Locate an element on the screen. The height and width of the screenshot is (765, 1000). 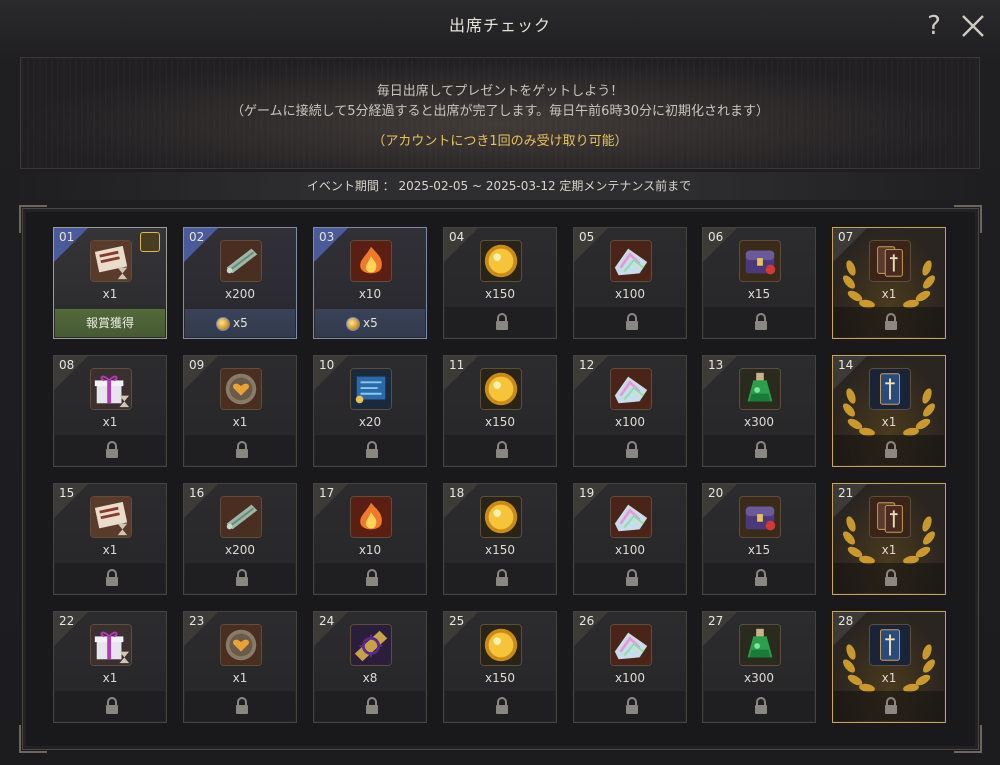
day-number: 04 is located at coordinates (457, 237).